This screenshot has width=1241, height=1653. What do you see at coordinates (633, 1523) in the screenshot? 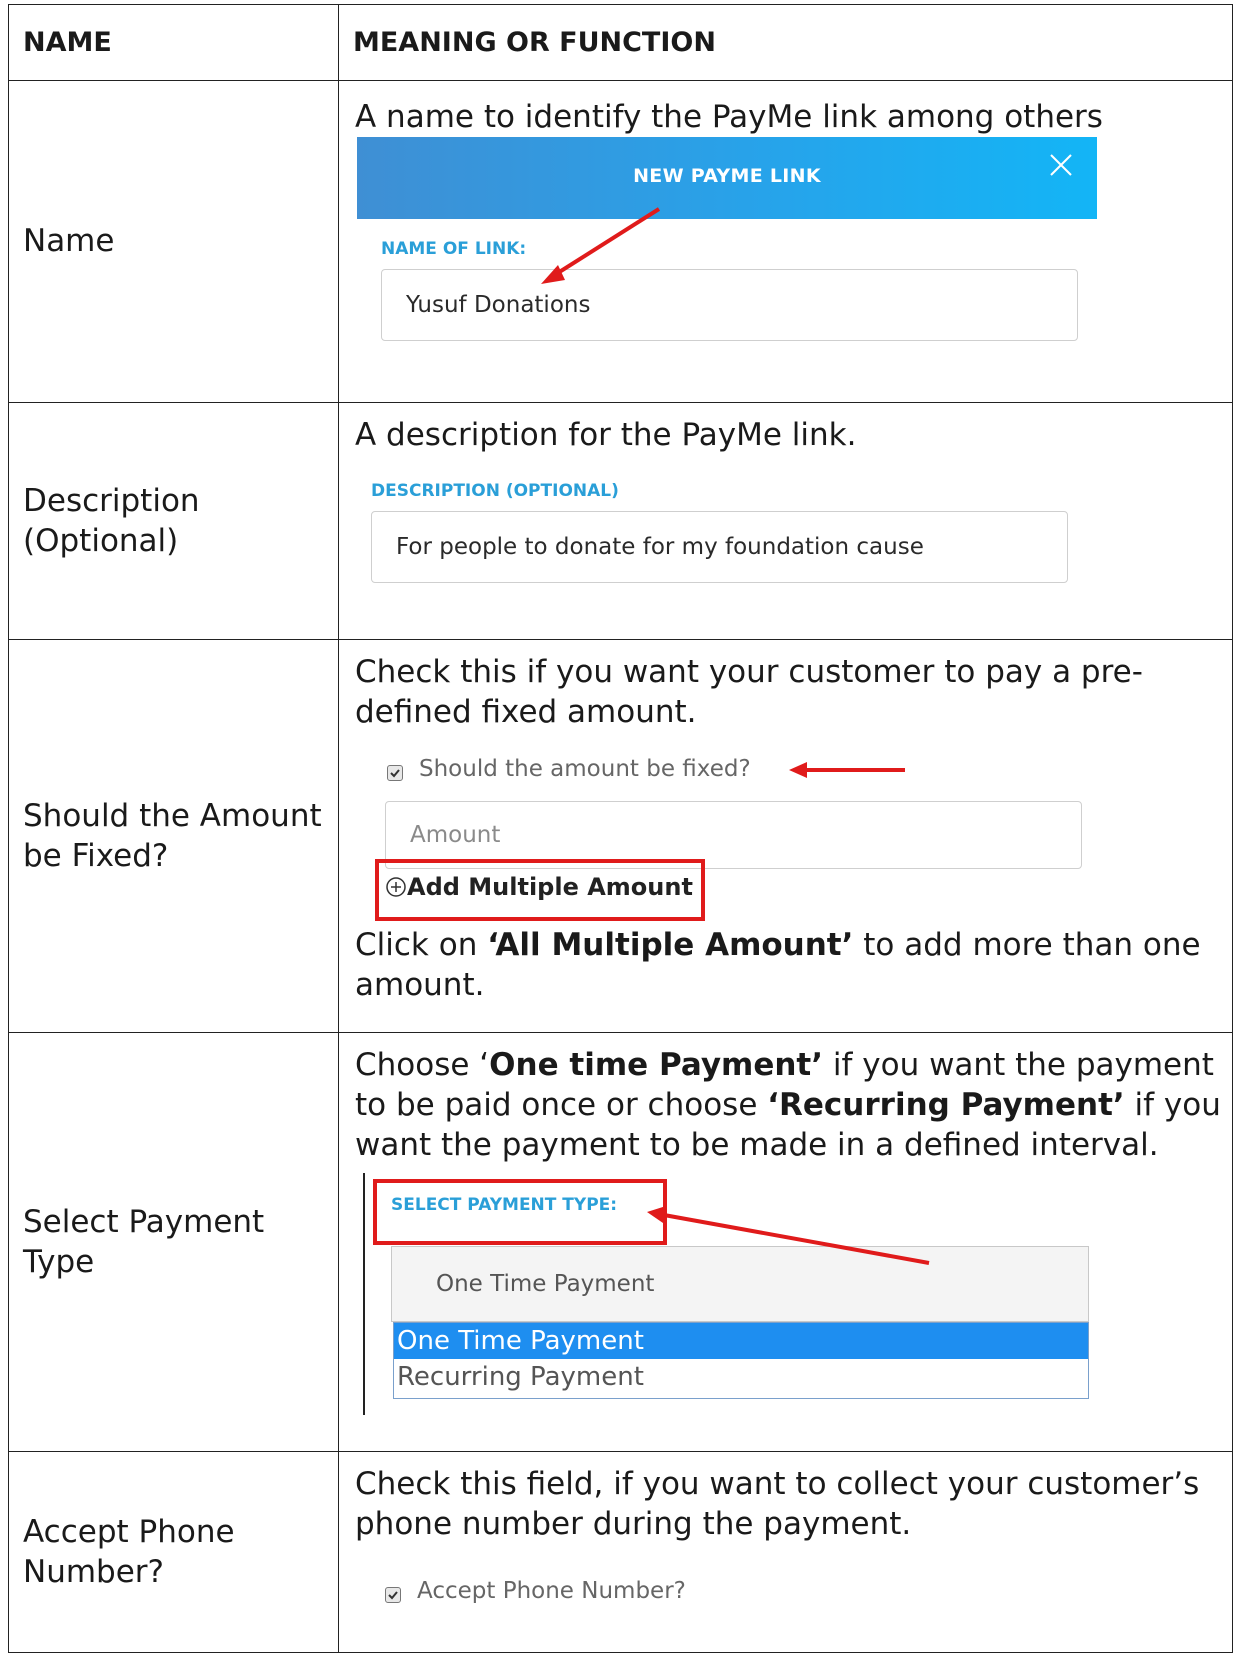
I see `row-description-line2: phone number during the payment.` at bounding box center [633, 1523].